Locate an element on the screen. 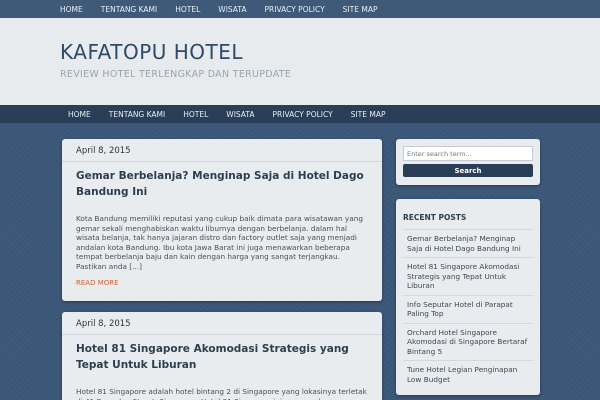 The image size is (600, 400). recent-post-link: Info Seputar Hotel di Parapat Paling Top is located at coordinates (468, 308).